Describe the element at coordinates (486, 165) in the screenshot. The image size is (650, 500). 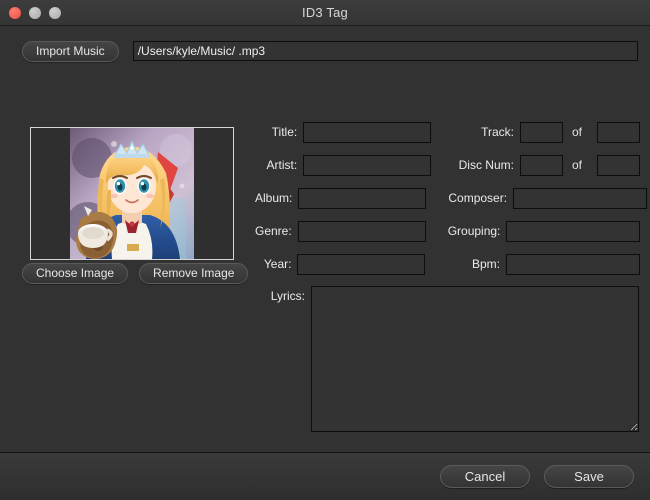
I see `disc-num-label: Disc Num:` at that location.